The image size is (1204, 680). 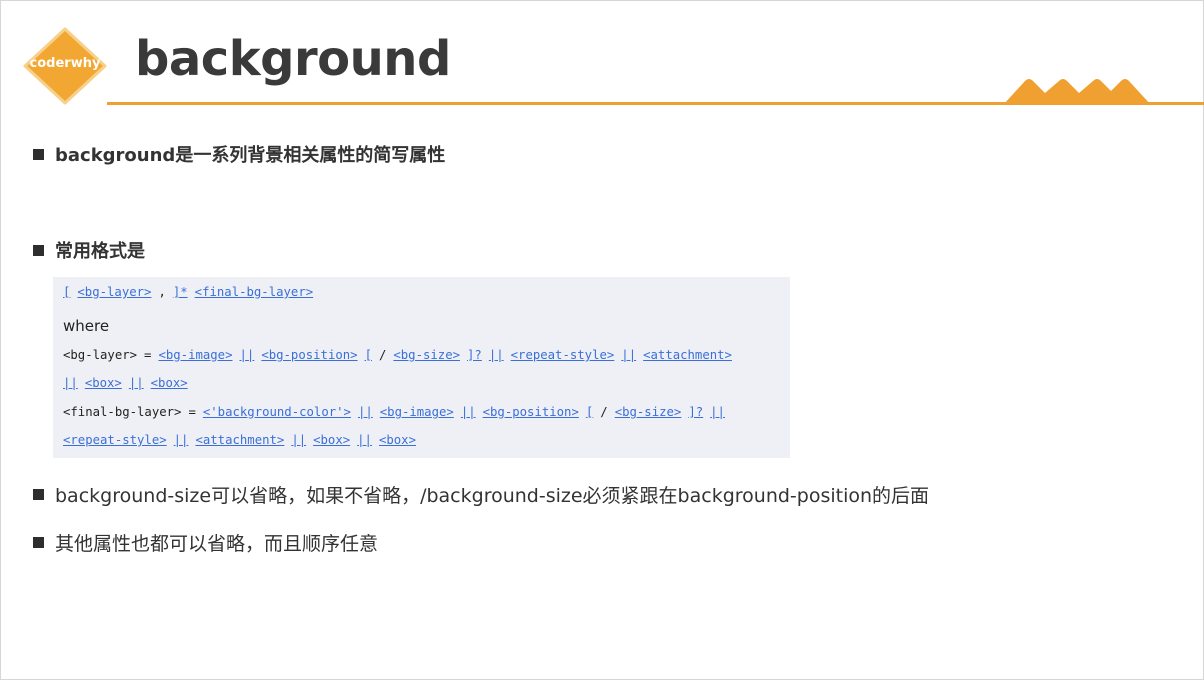 What do you see at coordinates (254, 292) in the screenshot?
I see `syntax-link: <final-bg-layer>` at bounding box center [254, 292].